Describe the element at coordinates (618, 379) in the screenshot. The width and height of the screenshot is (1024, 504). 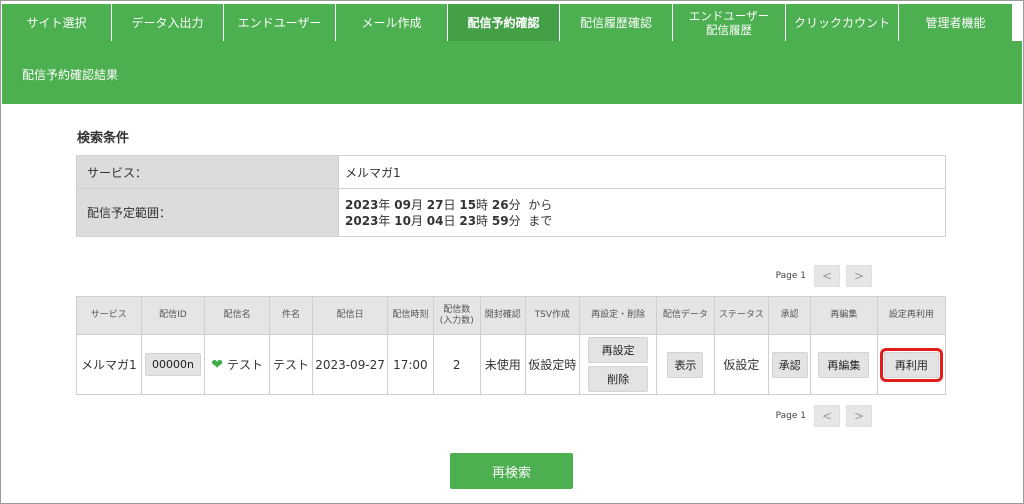
I see `delete-button: 削除` at that location.